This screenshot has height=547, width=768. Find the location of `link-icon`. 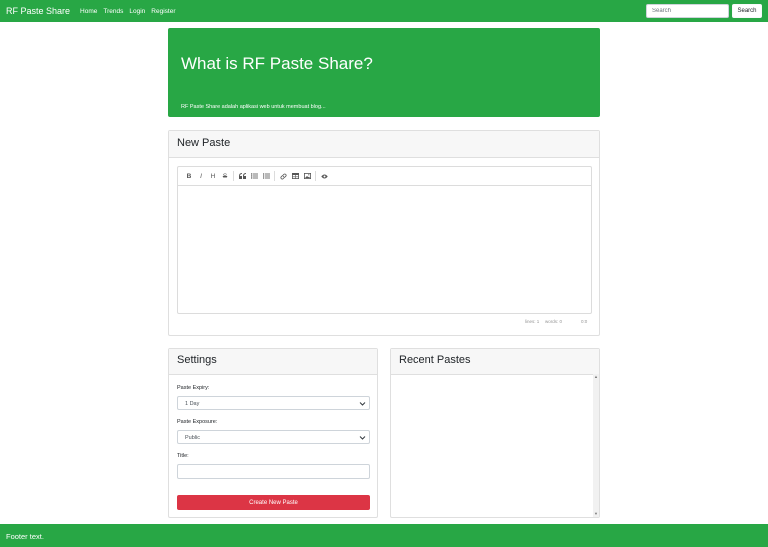

link-icon is located at coordinates (283, 176).